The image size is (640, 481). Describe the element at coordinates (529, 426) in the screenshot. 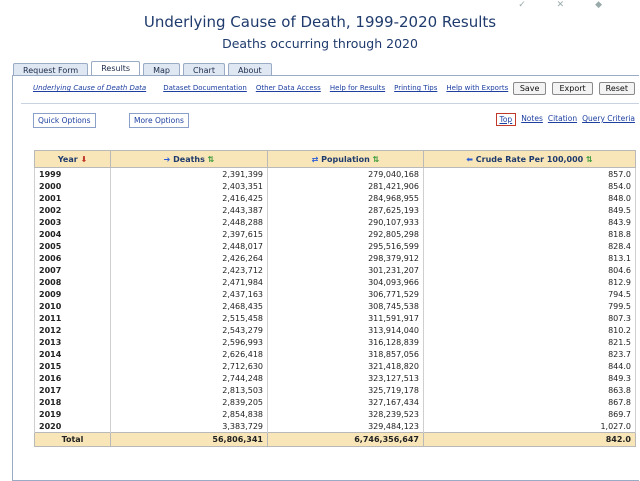

I see `row-rate: 1,027.0` at that location.